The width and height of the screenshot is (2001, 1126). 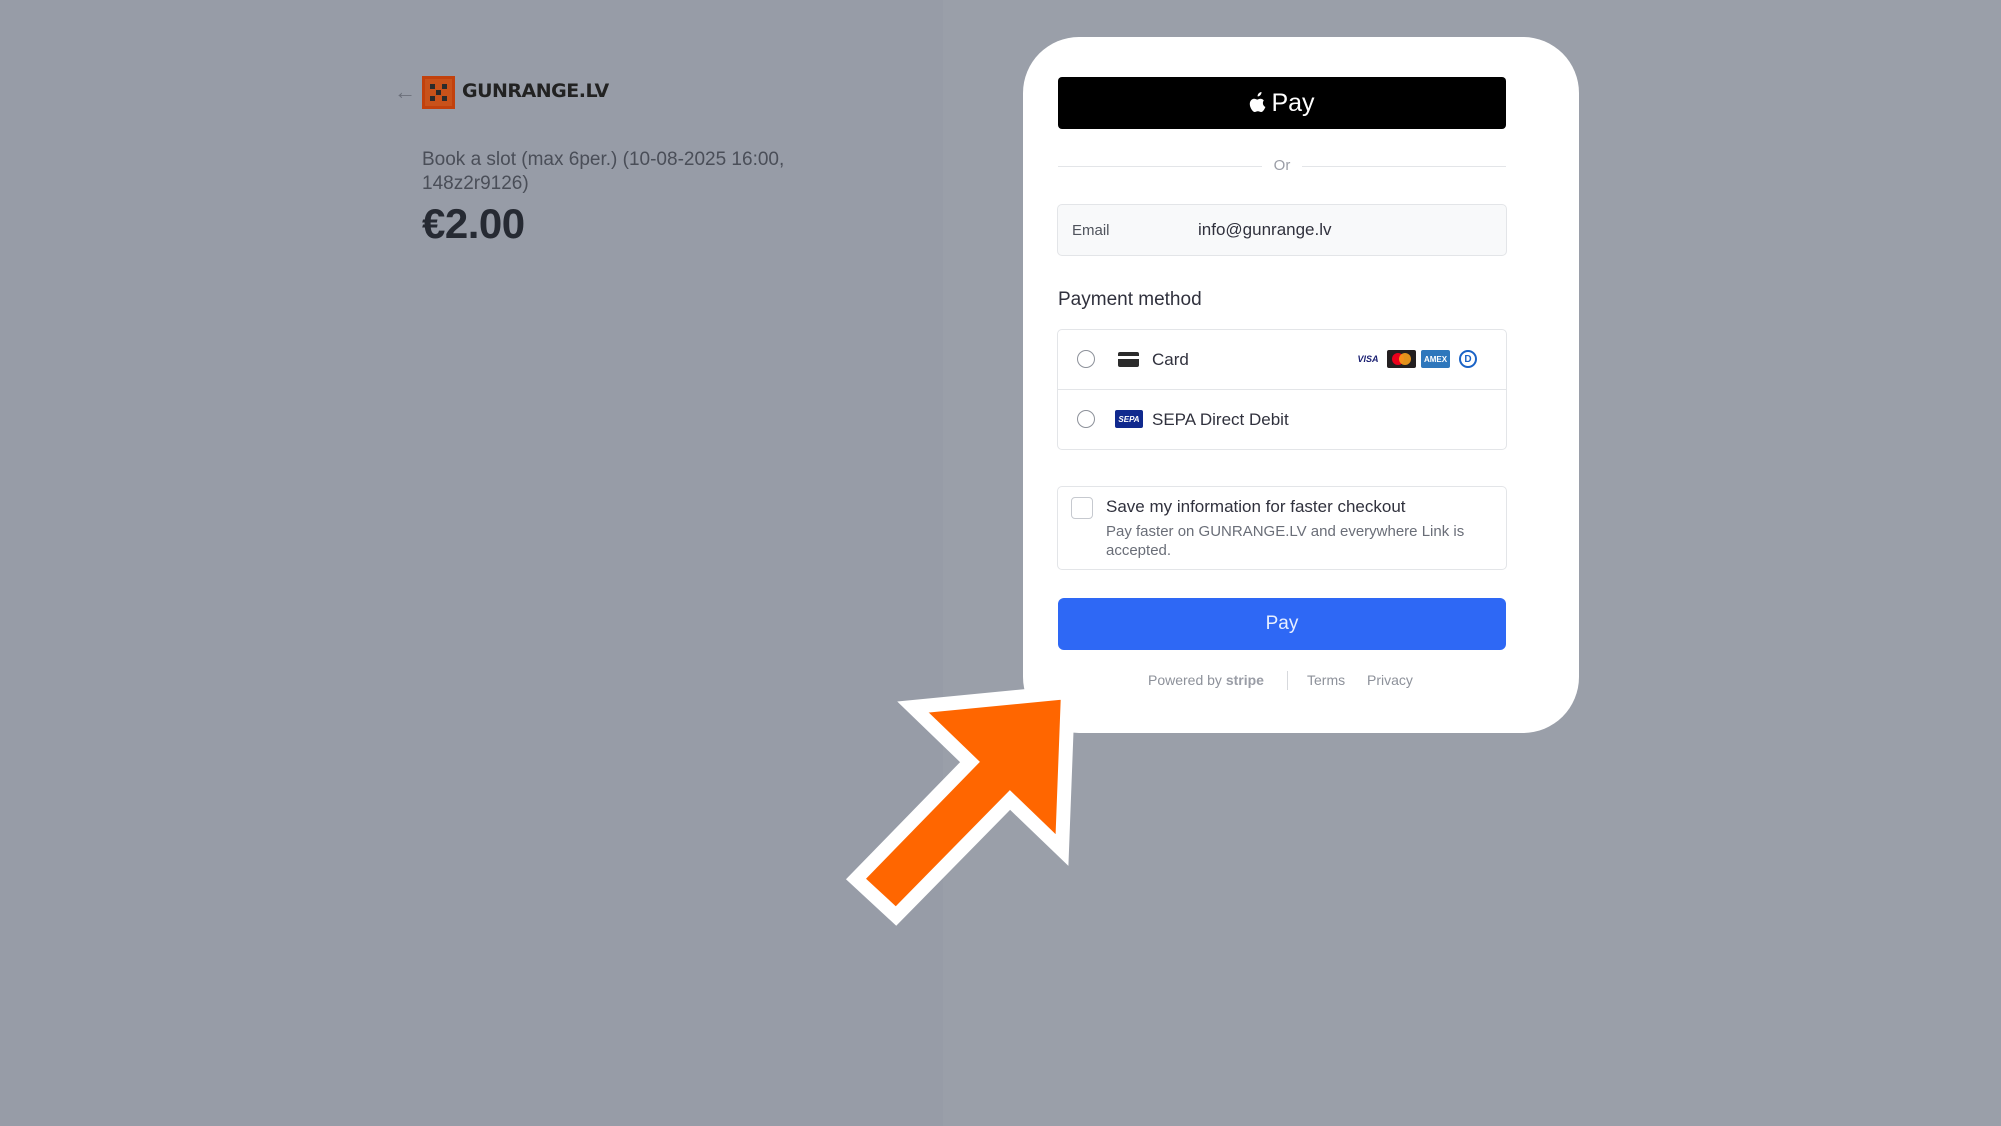 What do you see at coordinates (1265, 230) in the screenshot?
I see `email-value: info@gunrange.lv` at bounding box center [1265, 230].